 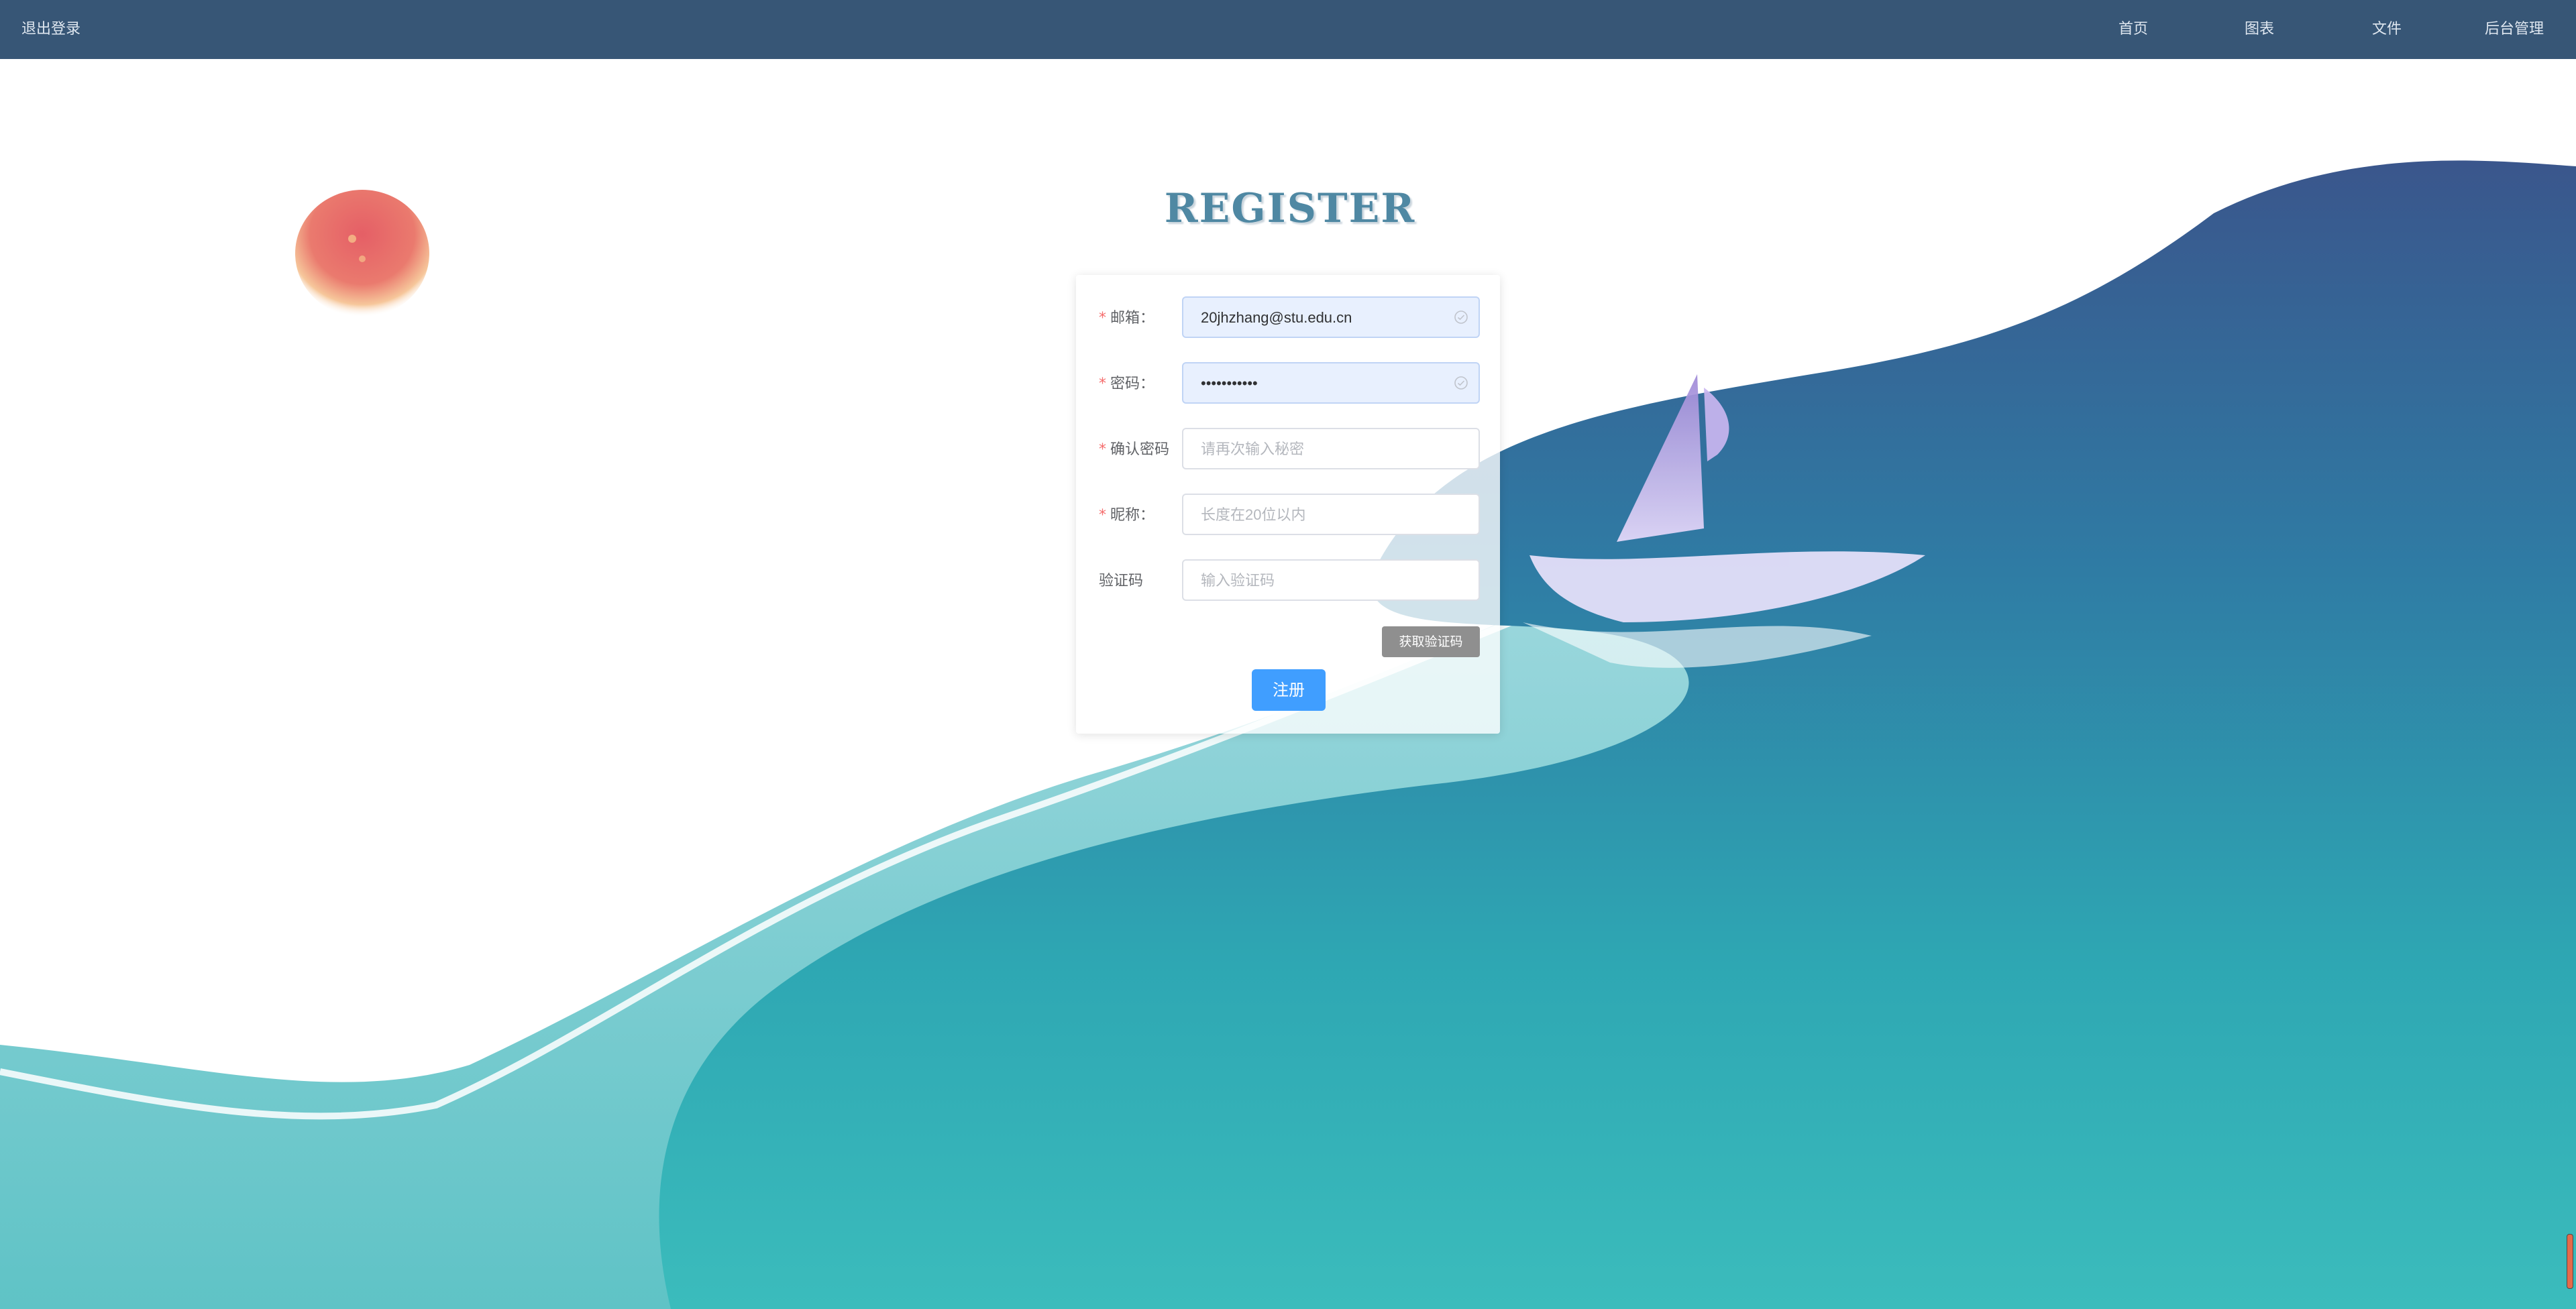 I want to click on verification-code-field, so click(x=1331, y=580).